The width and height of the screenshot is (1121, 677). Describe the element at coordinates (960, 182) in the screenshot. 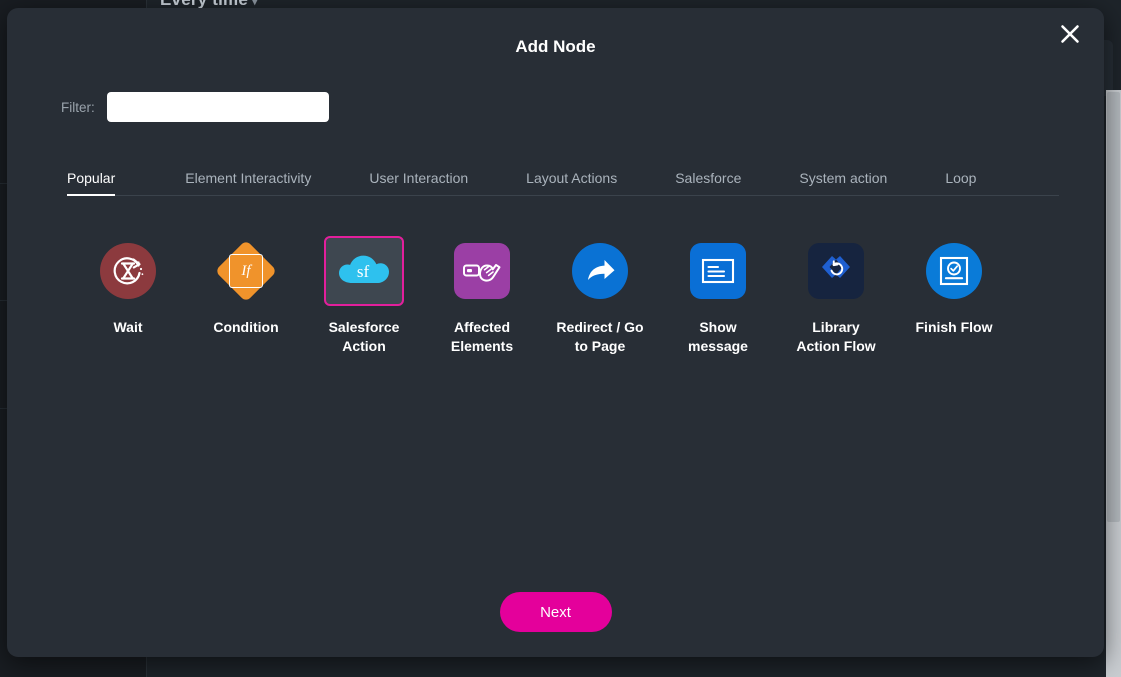

I see `tab-loop: Loop` at that location.